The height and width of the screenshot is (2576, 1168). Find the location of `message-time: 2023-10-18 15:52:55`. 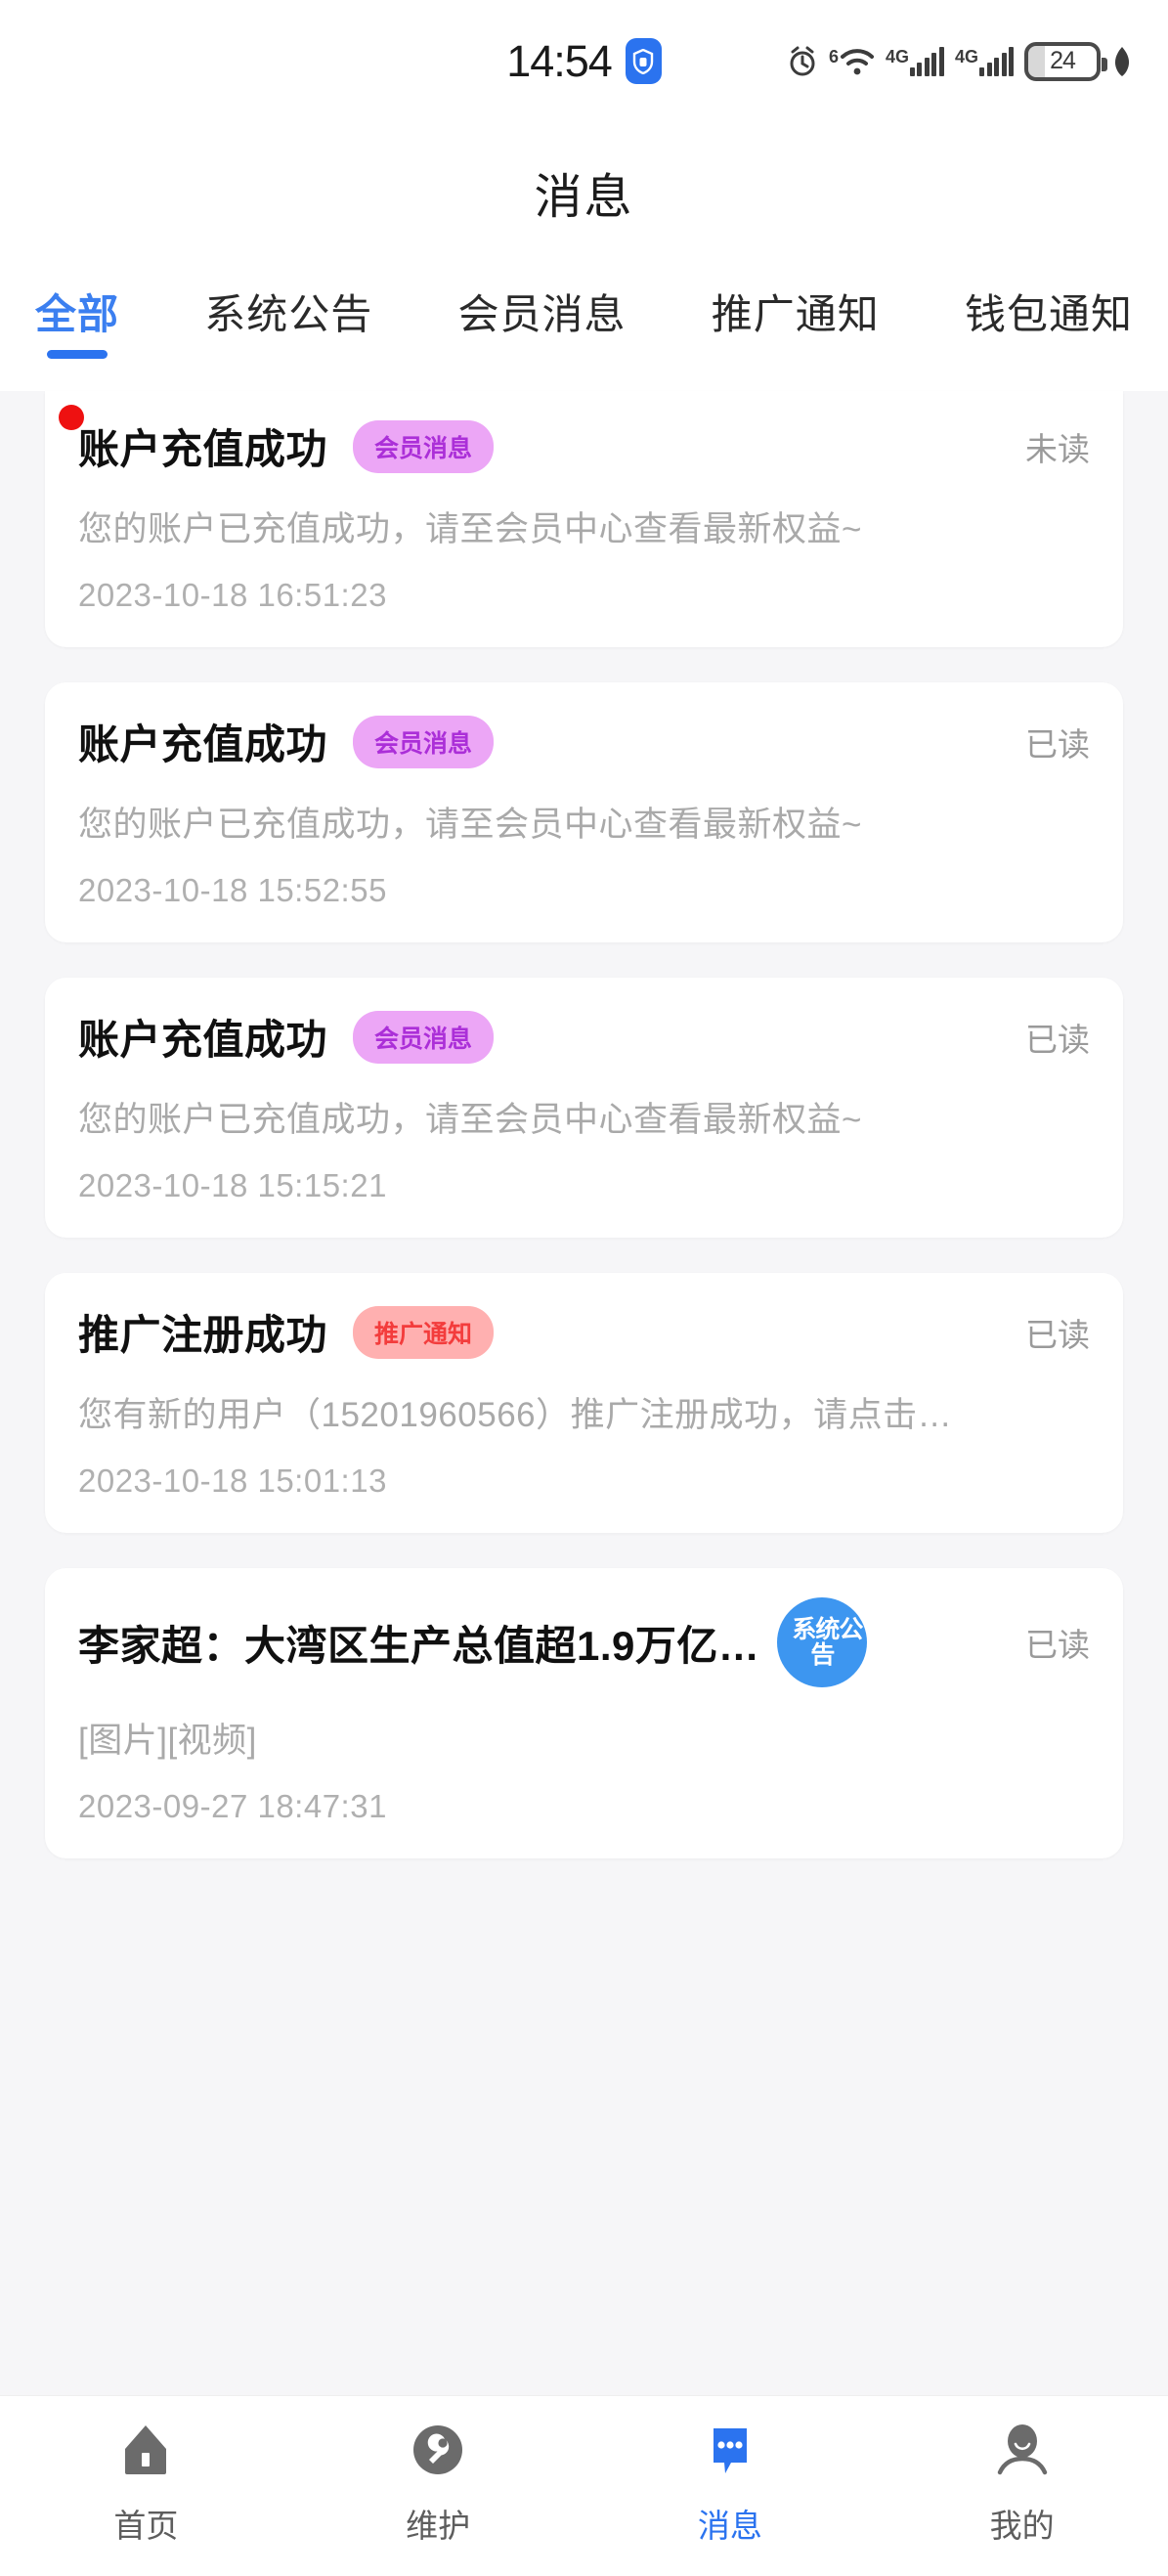

message-time: 2023-10-18 15:52:55 is located at coordinates (232, 890).